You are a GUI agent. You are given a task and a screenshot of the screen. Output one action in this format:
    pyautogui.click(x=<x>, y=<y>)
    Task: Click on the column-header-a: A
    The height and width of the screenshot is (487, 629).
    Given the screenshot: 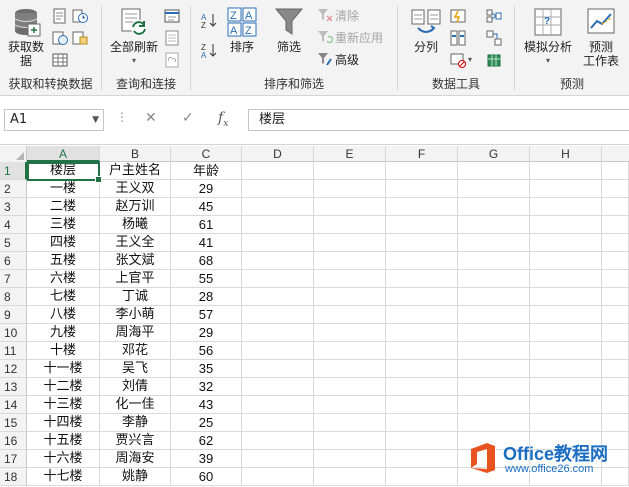 What is the action you would take?
    pyautogui.click(x=63, y=154)
    